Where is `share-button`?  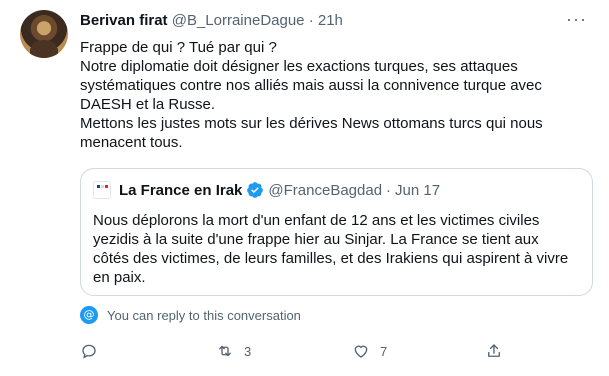
share-button is located at coordinates (494, 351).